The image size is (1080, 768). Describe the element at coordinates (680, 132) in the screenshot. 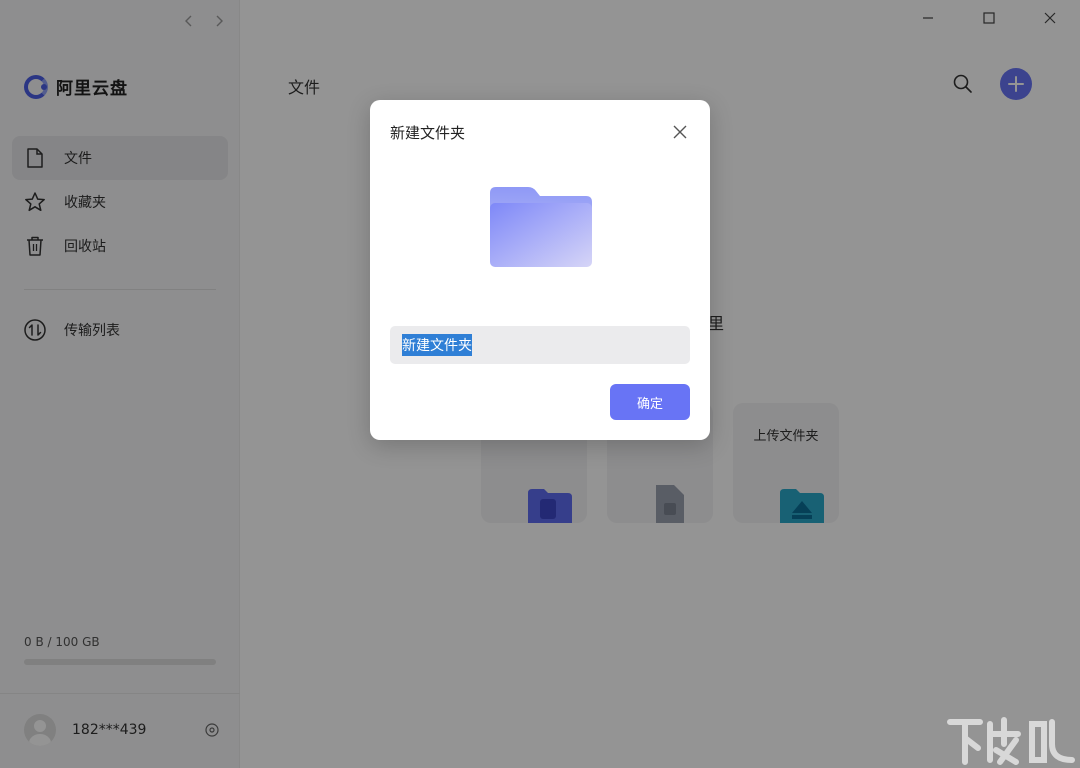

I see `close-icon` at that location.